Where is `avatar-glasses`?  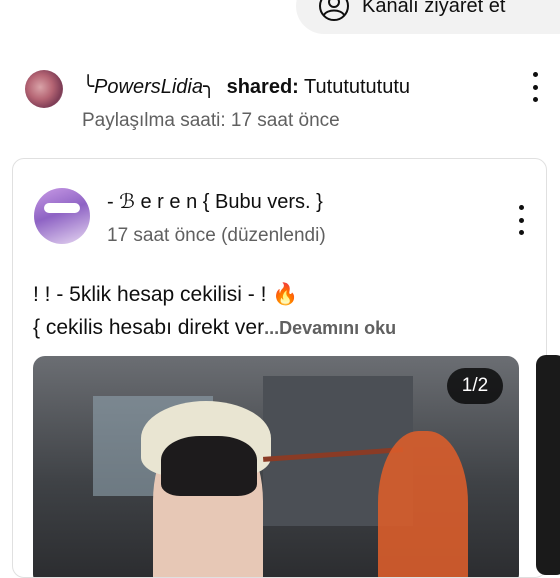 avatar-glasses is located at coordinates (62, 208).